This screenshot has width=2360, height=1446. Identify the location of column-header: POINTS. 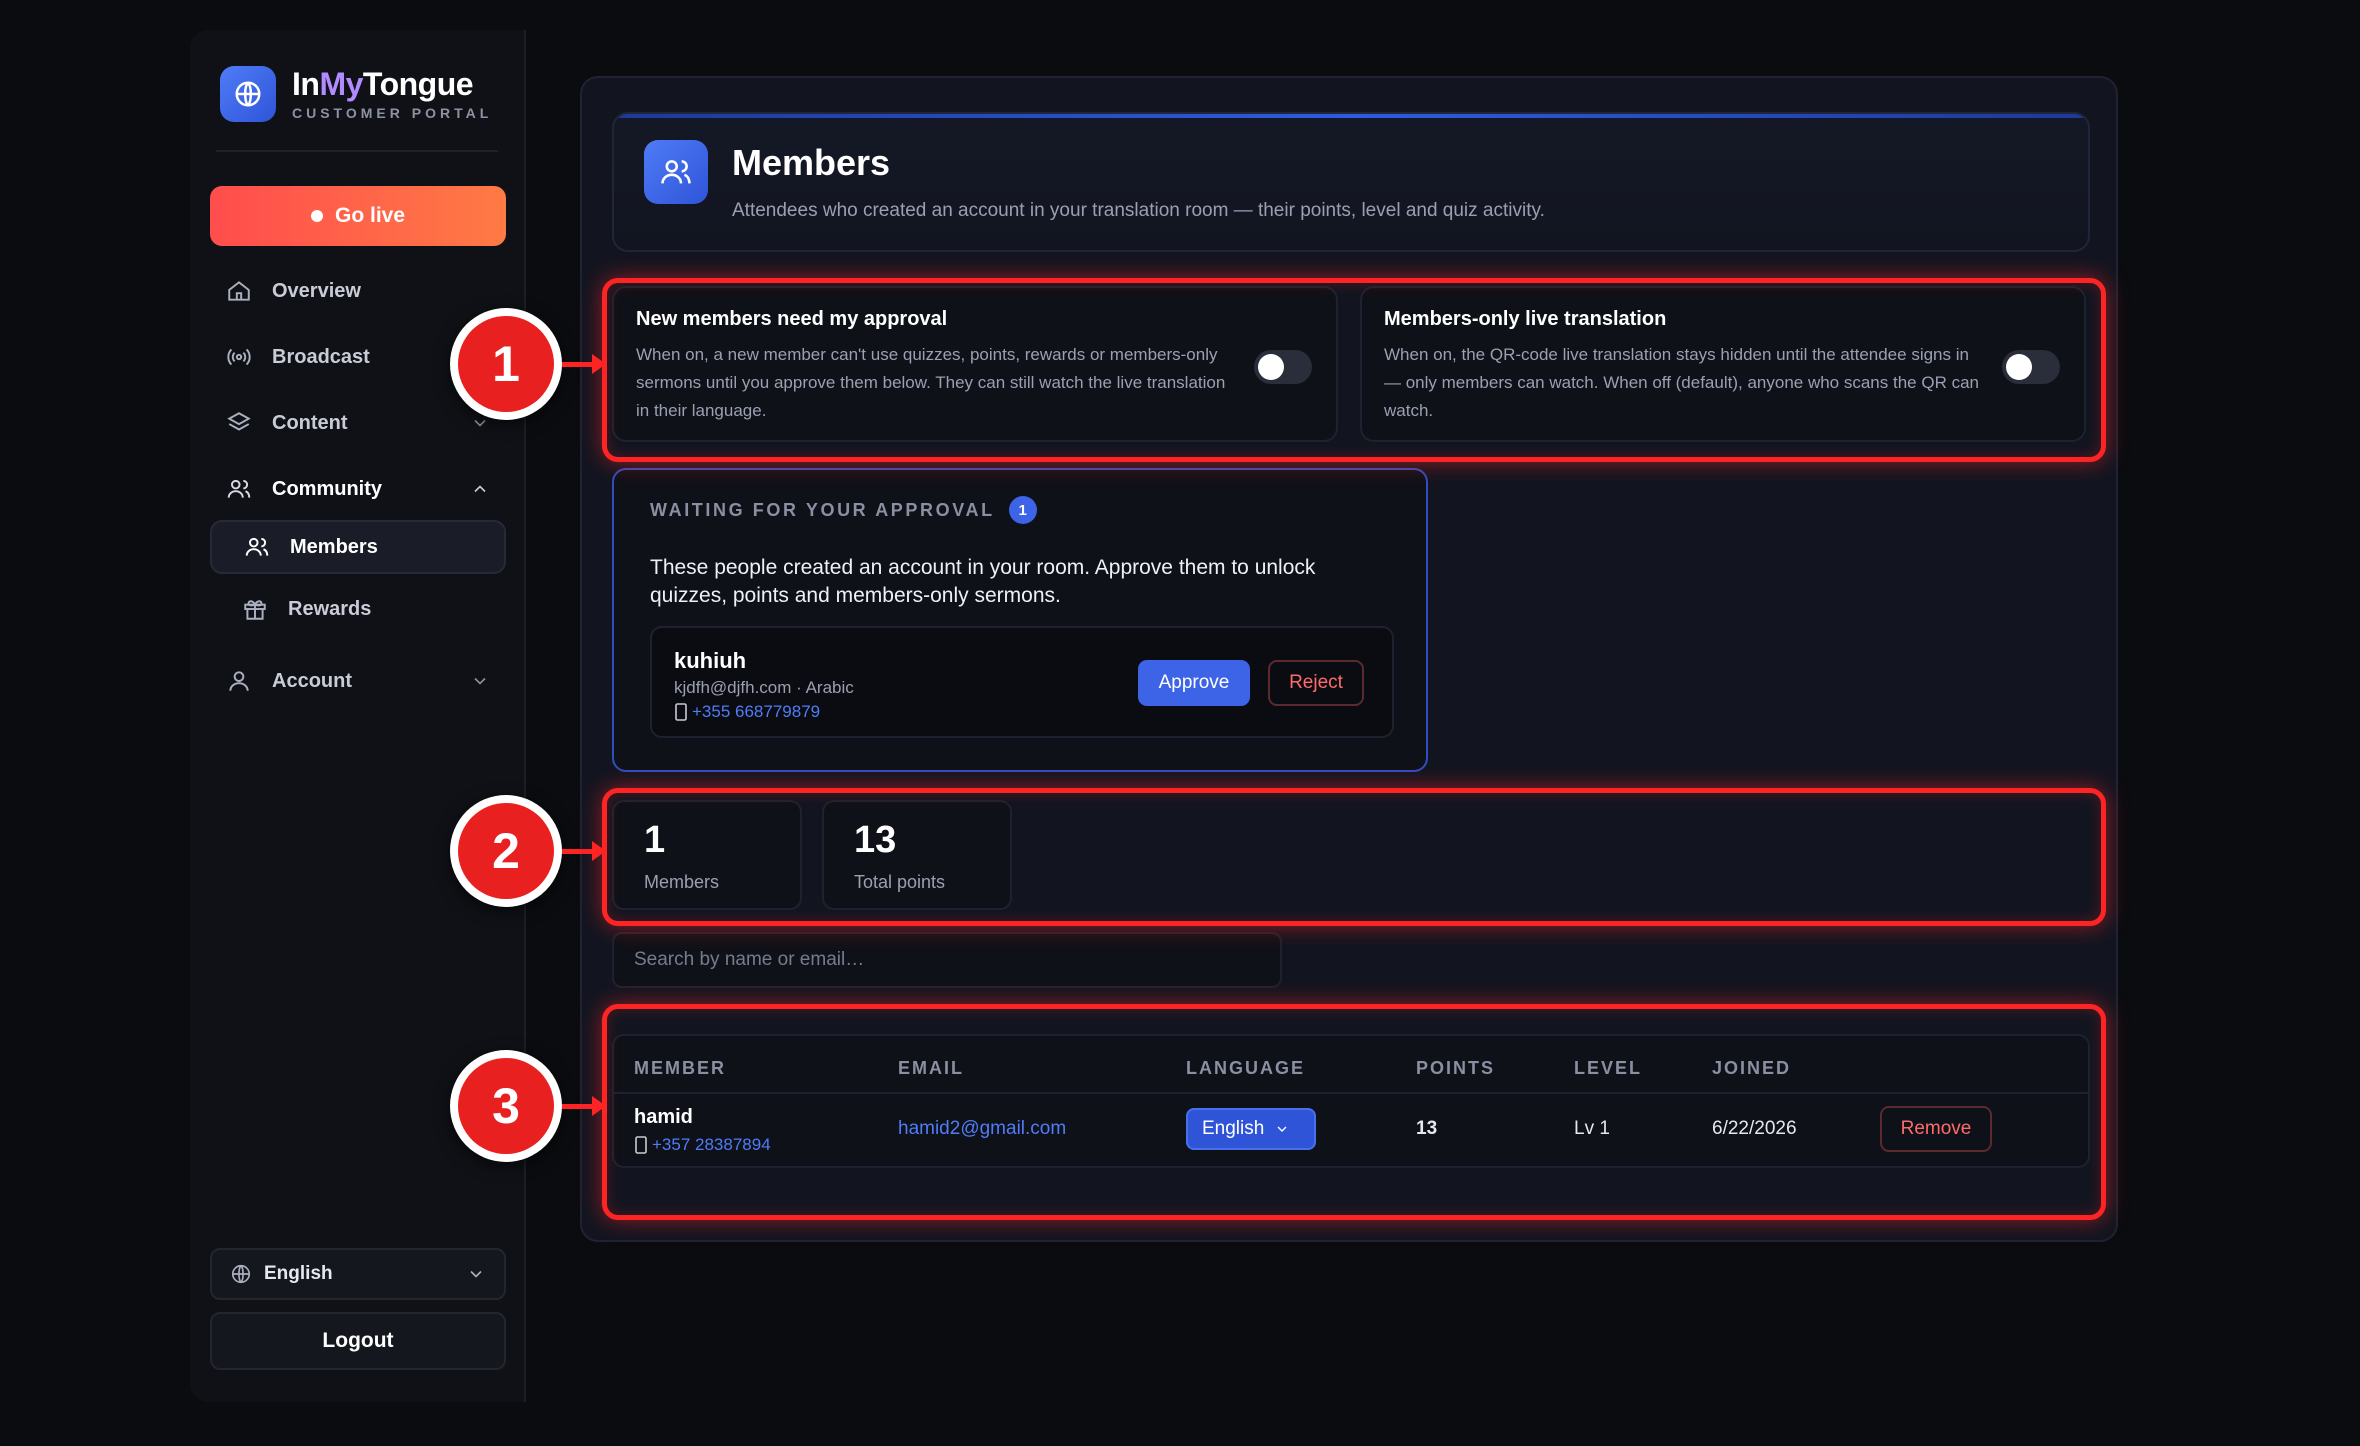
(1456, 1068).